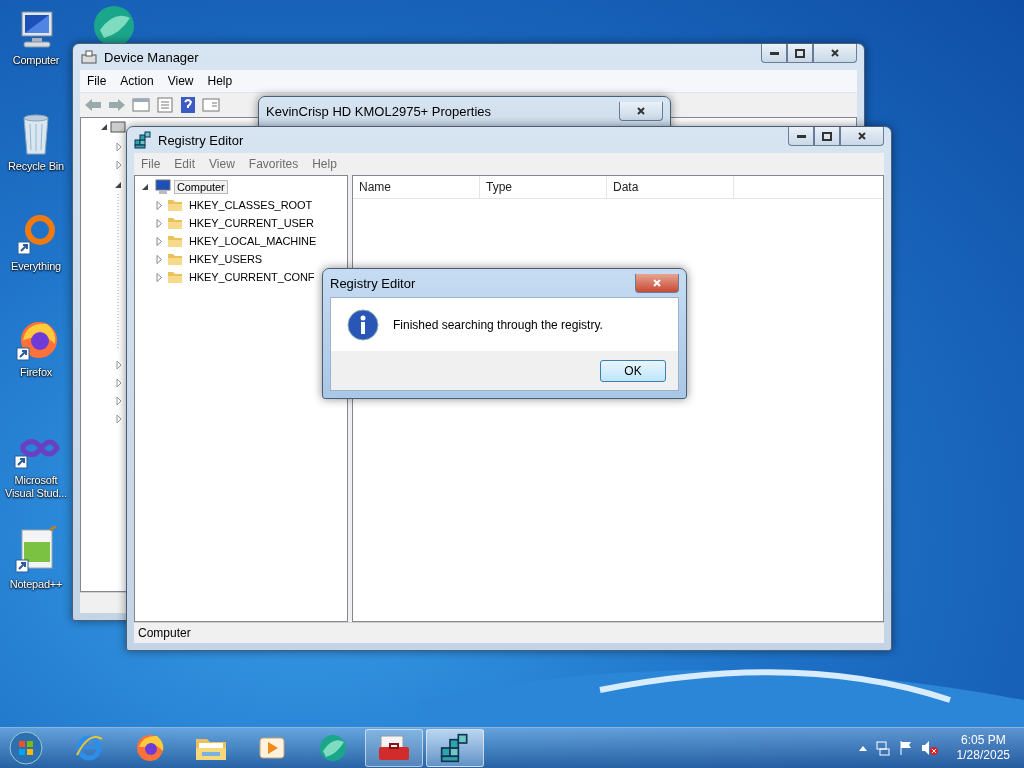  I want to click on collapse-arrow-icon, so click(145, 187).